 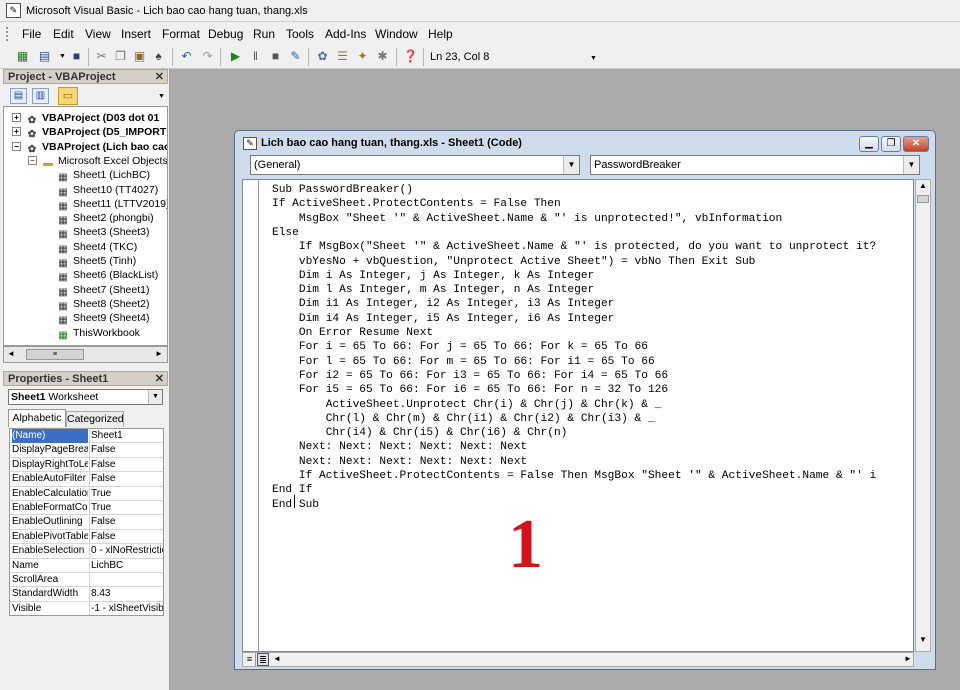 I want to click on toolbox-icon: ✱, so click(x=382, y=56).